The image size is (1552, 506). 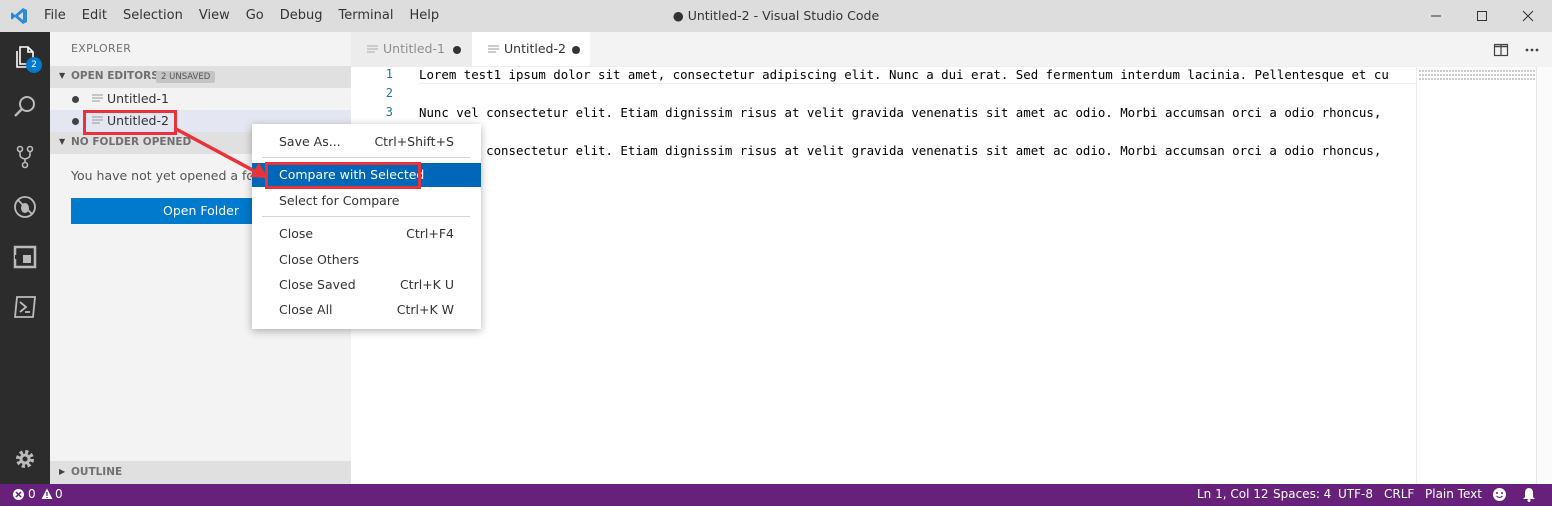 I want to click on cursor-position: Ln 1, Col 12, so click(x=1233, y=494).